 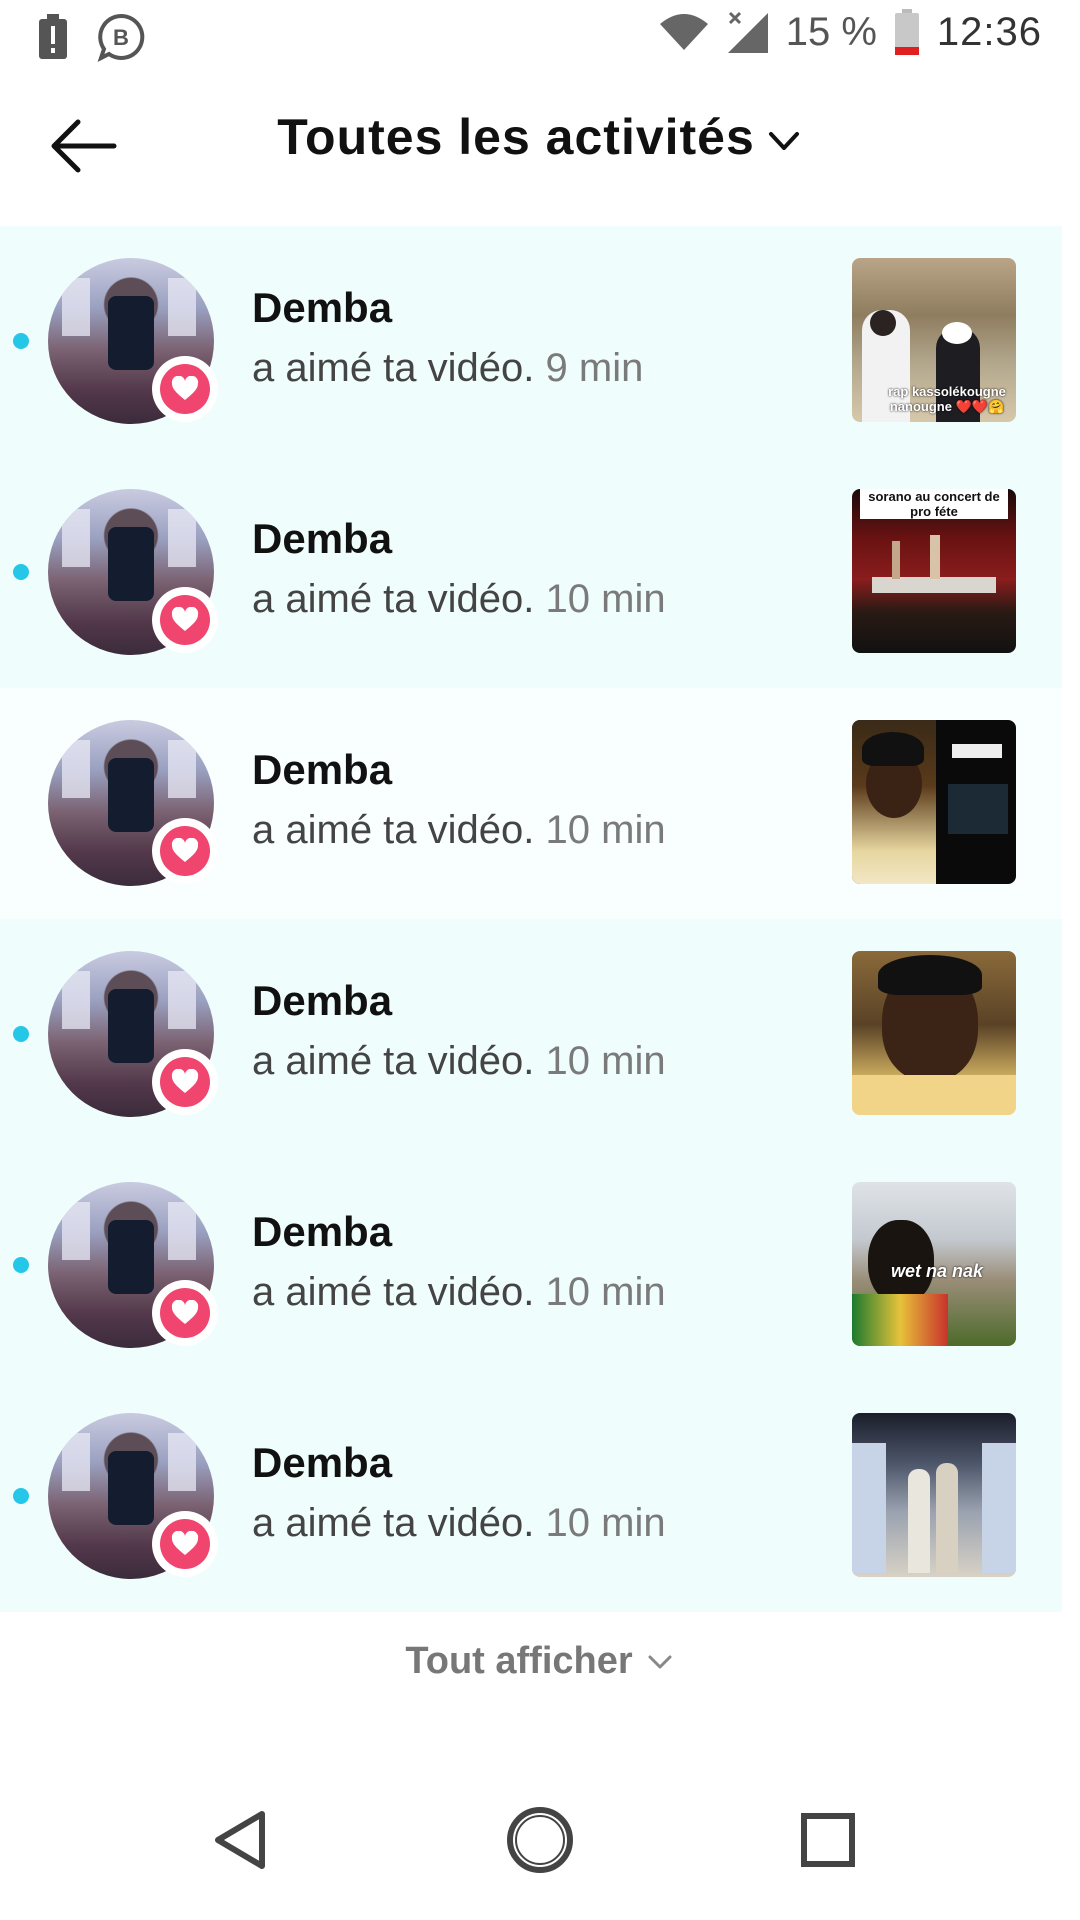 I want to click on status-bar: B 15 % 12:36, so click(x=540, y=38).